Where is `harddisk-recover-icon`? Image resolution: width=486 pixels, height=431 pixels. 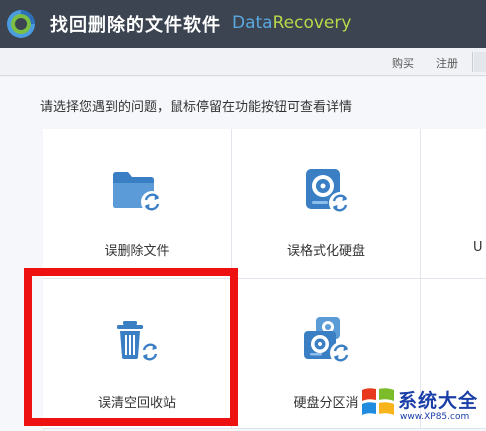
harddisk-recover-icon is located at coordinates (328, 191).